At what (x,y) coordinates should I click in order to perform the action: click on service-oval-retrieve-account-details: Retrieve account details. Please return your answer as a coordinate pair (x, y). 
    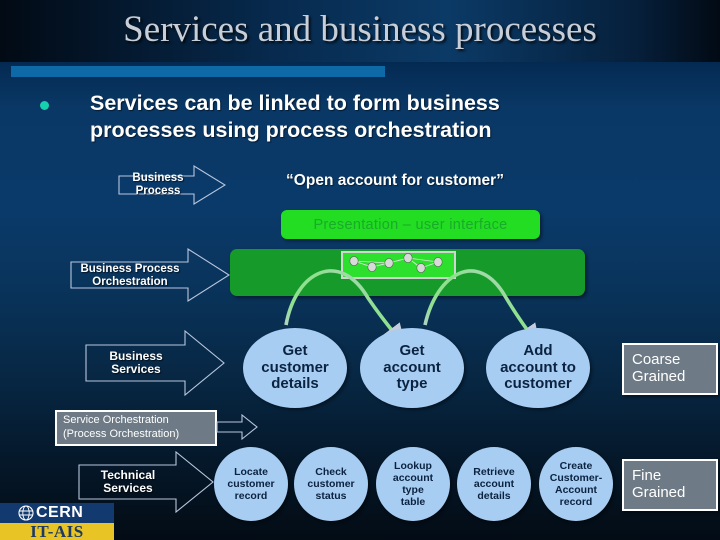
    Looking at the image, I should click on (494, 484).